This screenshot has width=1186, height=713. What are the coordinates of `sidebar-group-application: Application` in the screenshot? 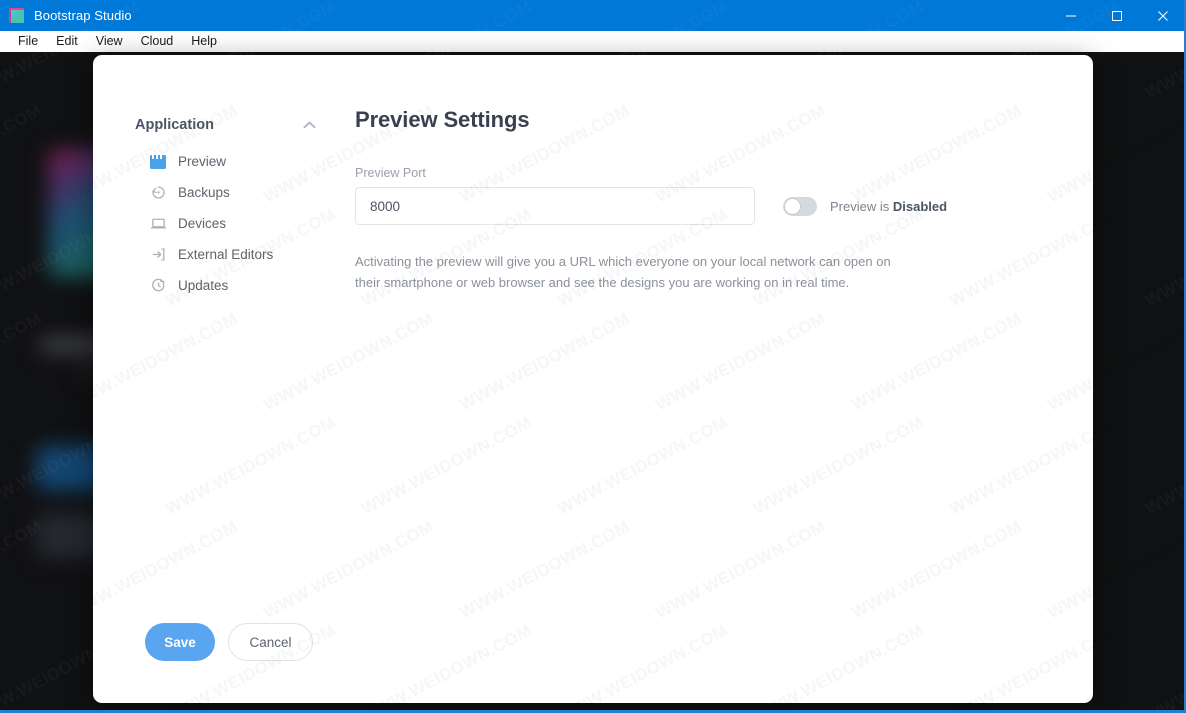 It's located at (215, 125).